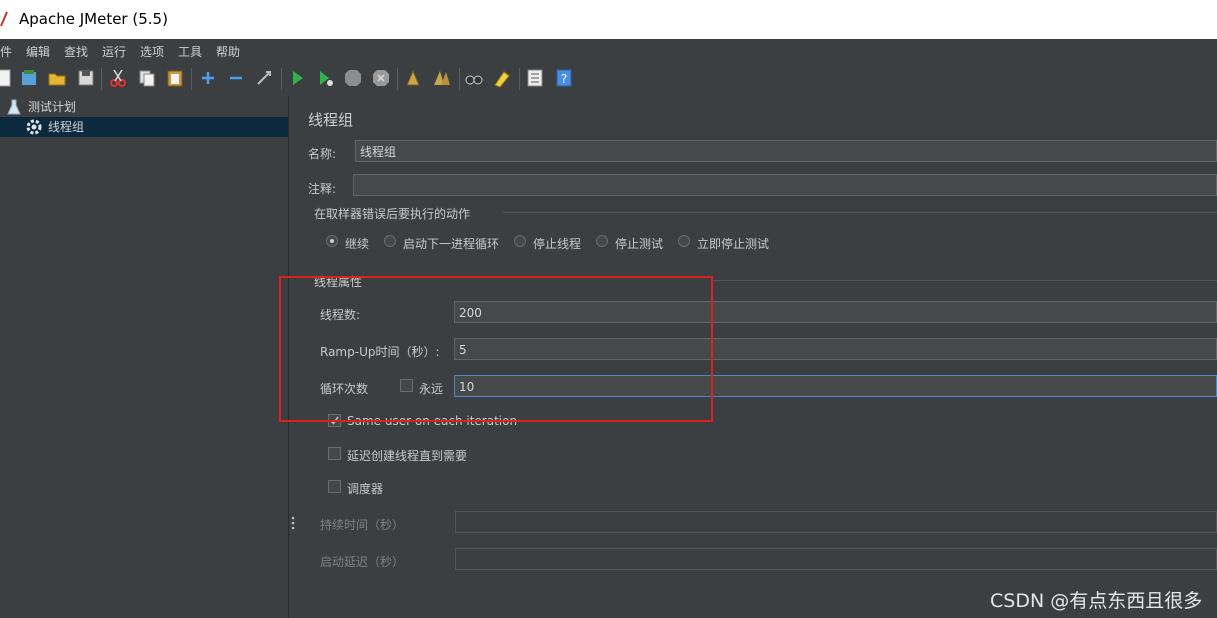 The width and height of the screenshot is (1217, 618). I want to click on startup-delay-input, so click(836, 559).